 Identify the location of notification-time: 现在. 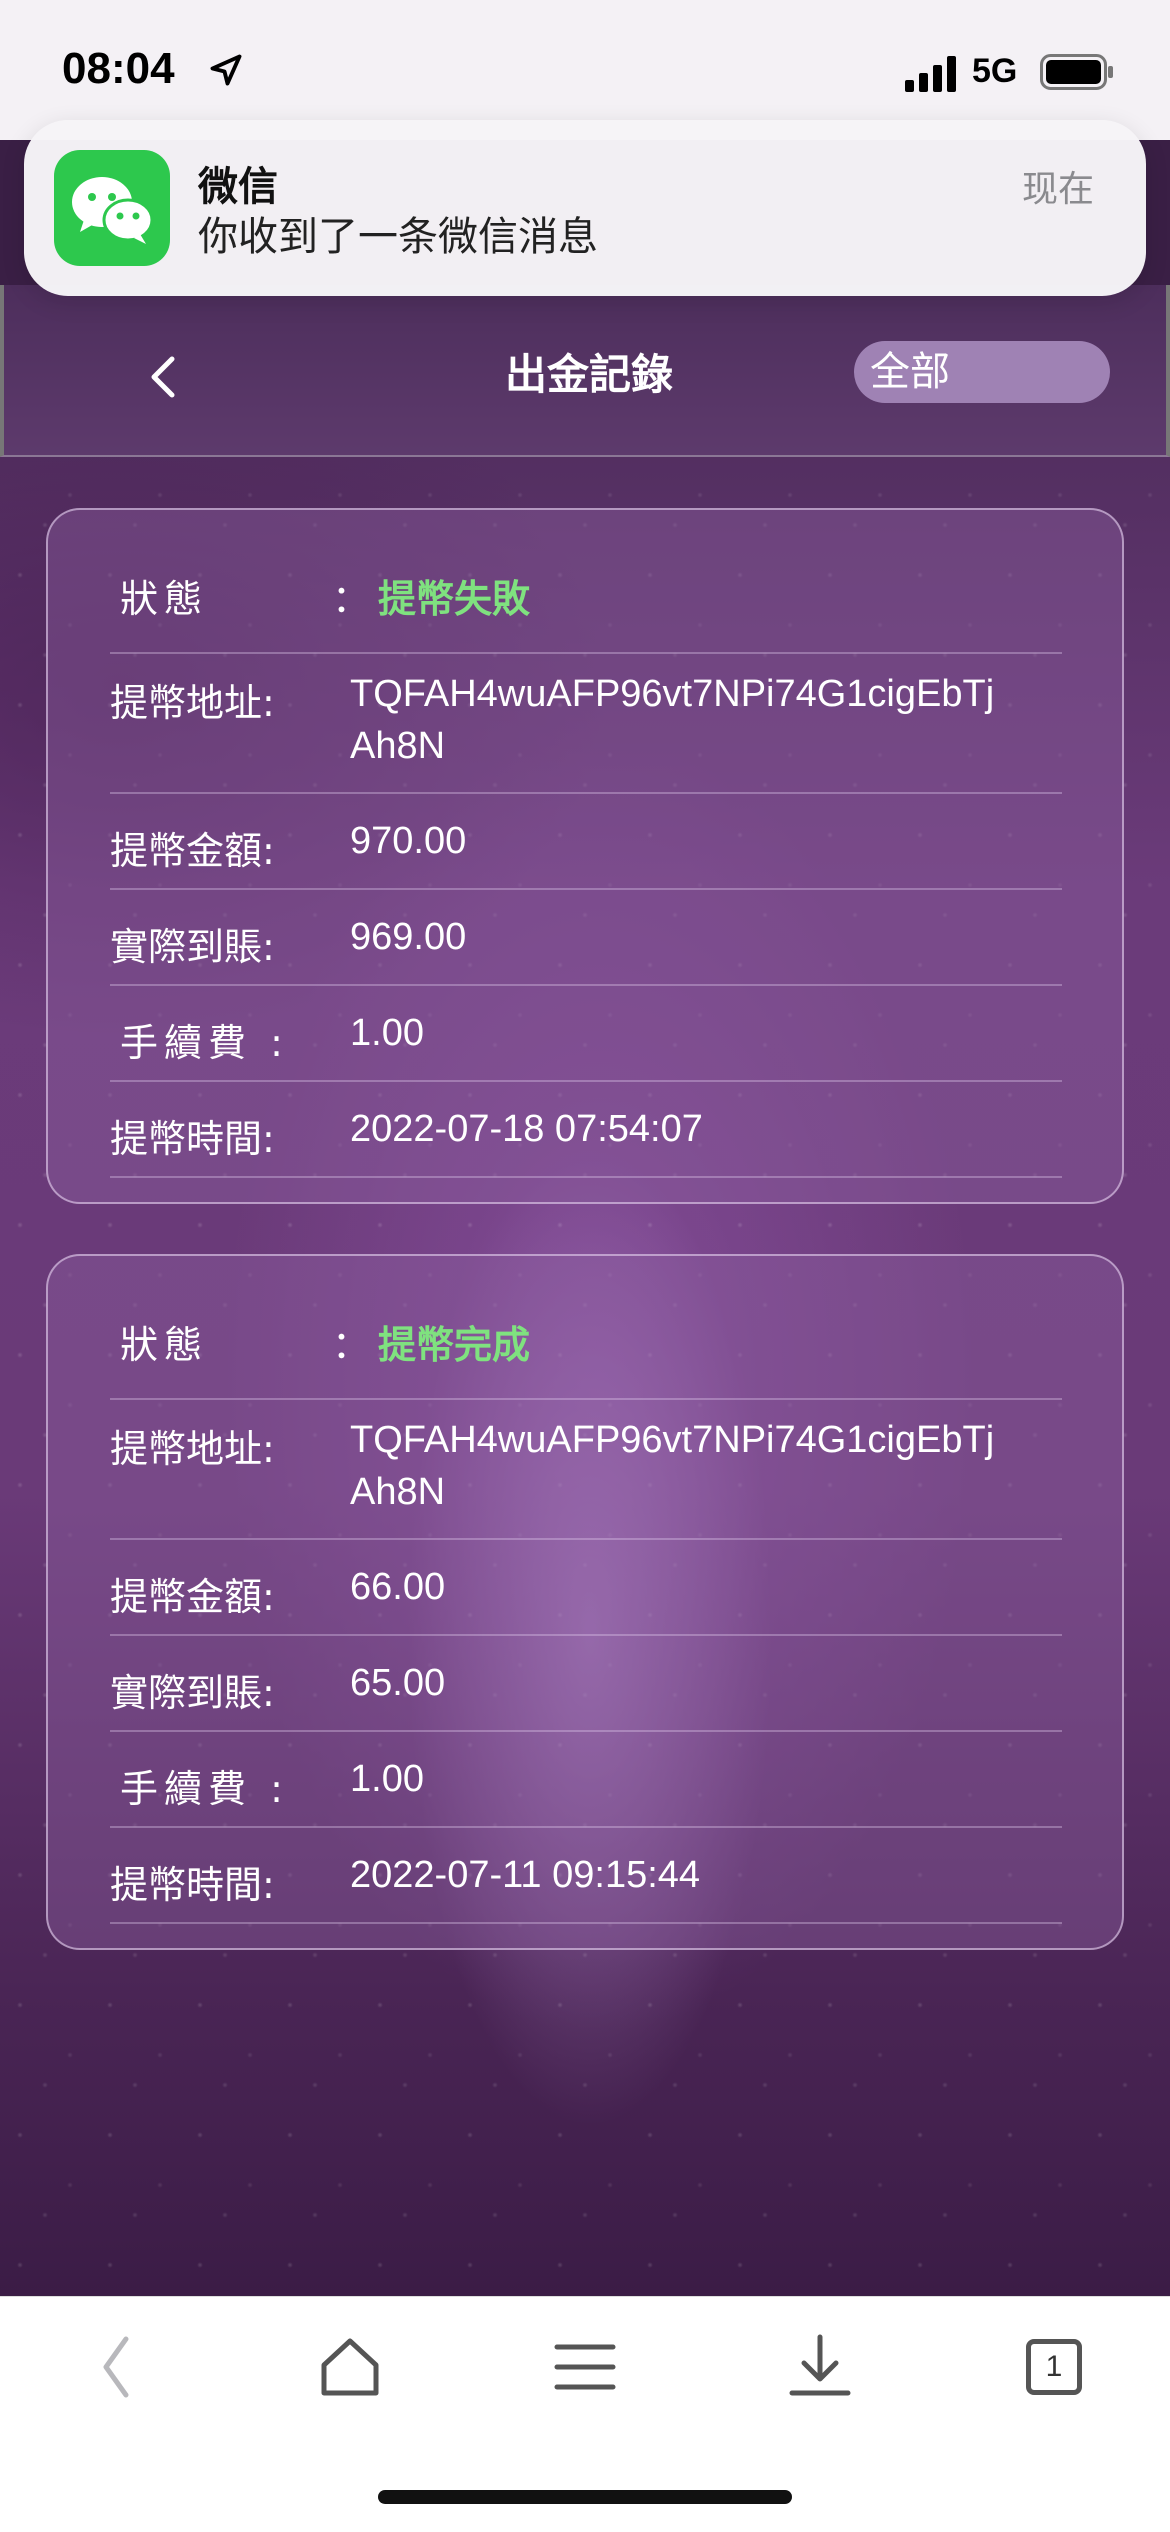
(1057, 189).